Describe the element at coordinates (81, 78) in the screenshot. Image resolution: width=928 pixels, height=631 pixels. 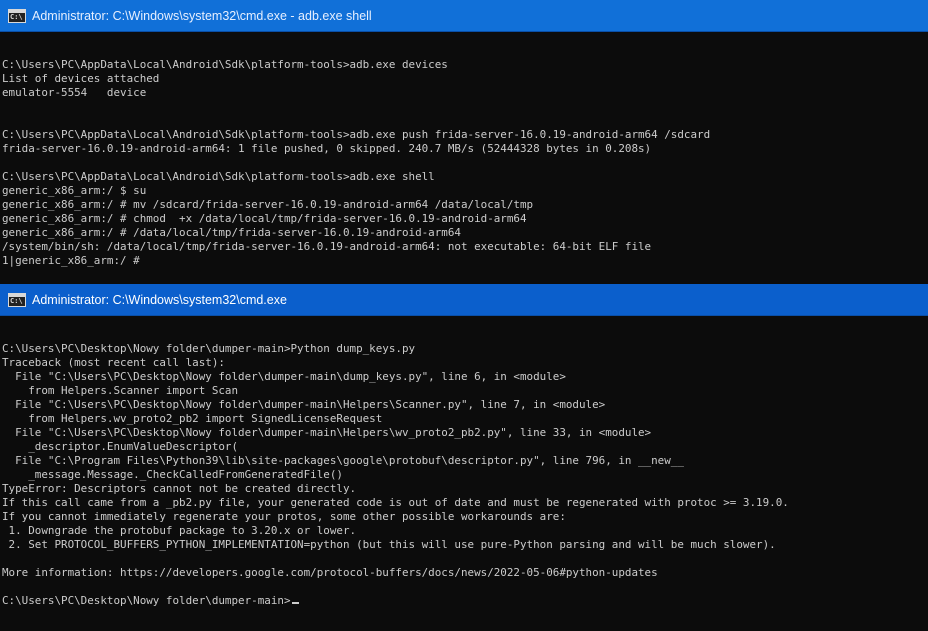
I see `console-line: List of devices attached` at that location.